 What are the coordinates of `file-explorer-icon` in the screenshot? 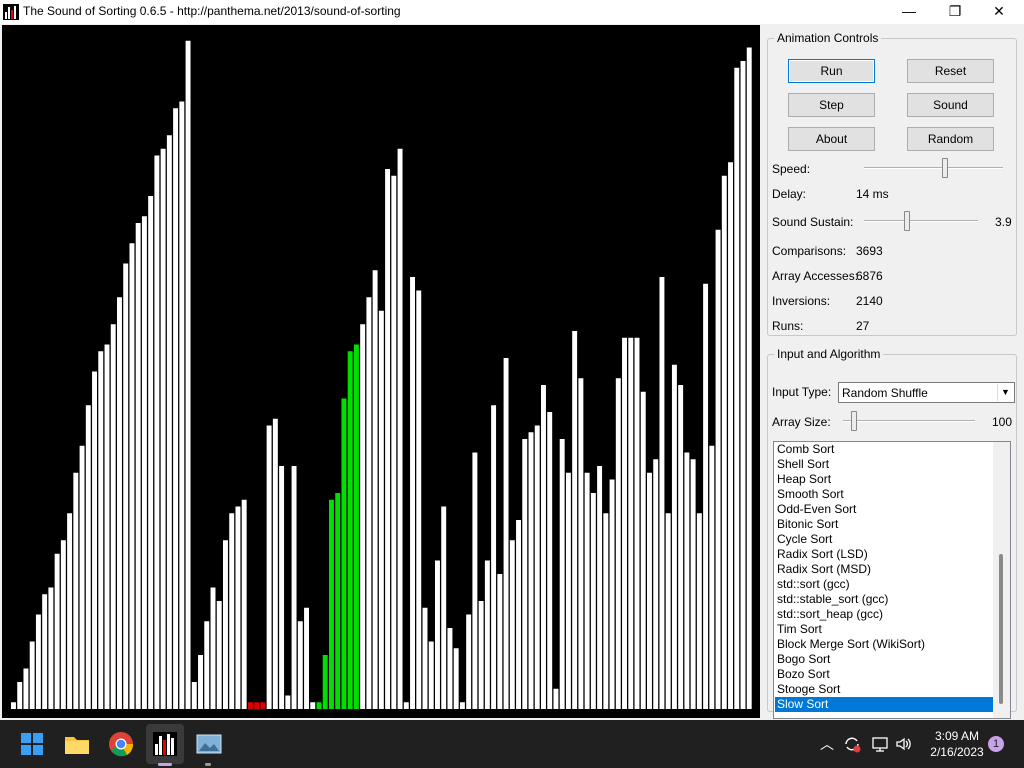 It's located at (77, 744).